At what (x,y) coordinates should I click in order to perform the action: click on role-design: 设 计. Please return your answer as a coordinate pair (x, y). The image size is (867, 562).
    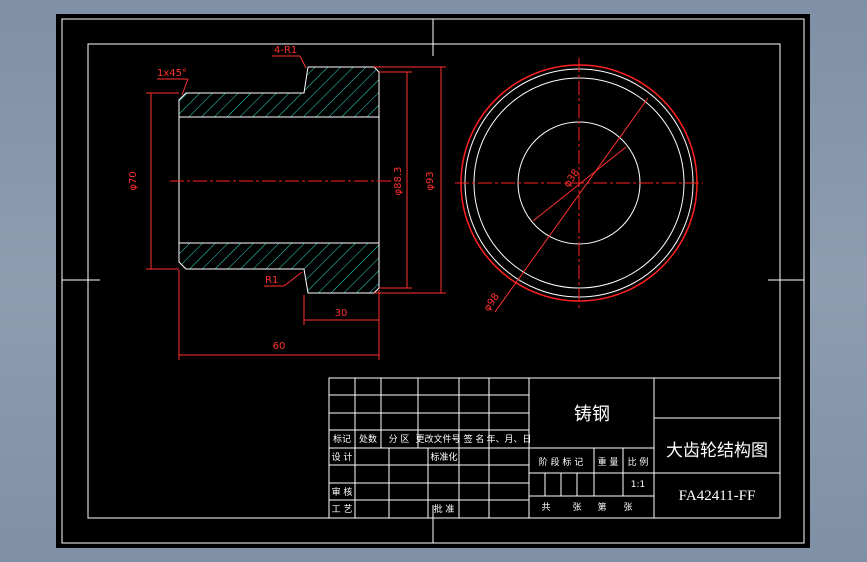
    Looking at the image, I should click on (342, 457).